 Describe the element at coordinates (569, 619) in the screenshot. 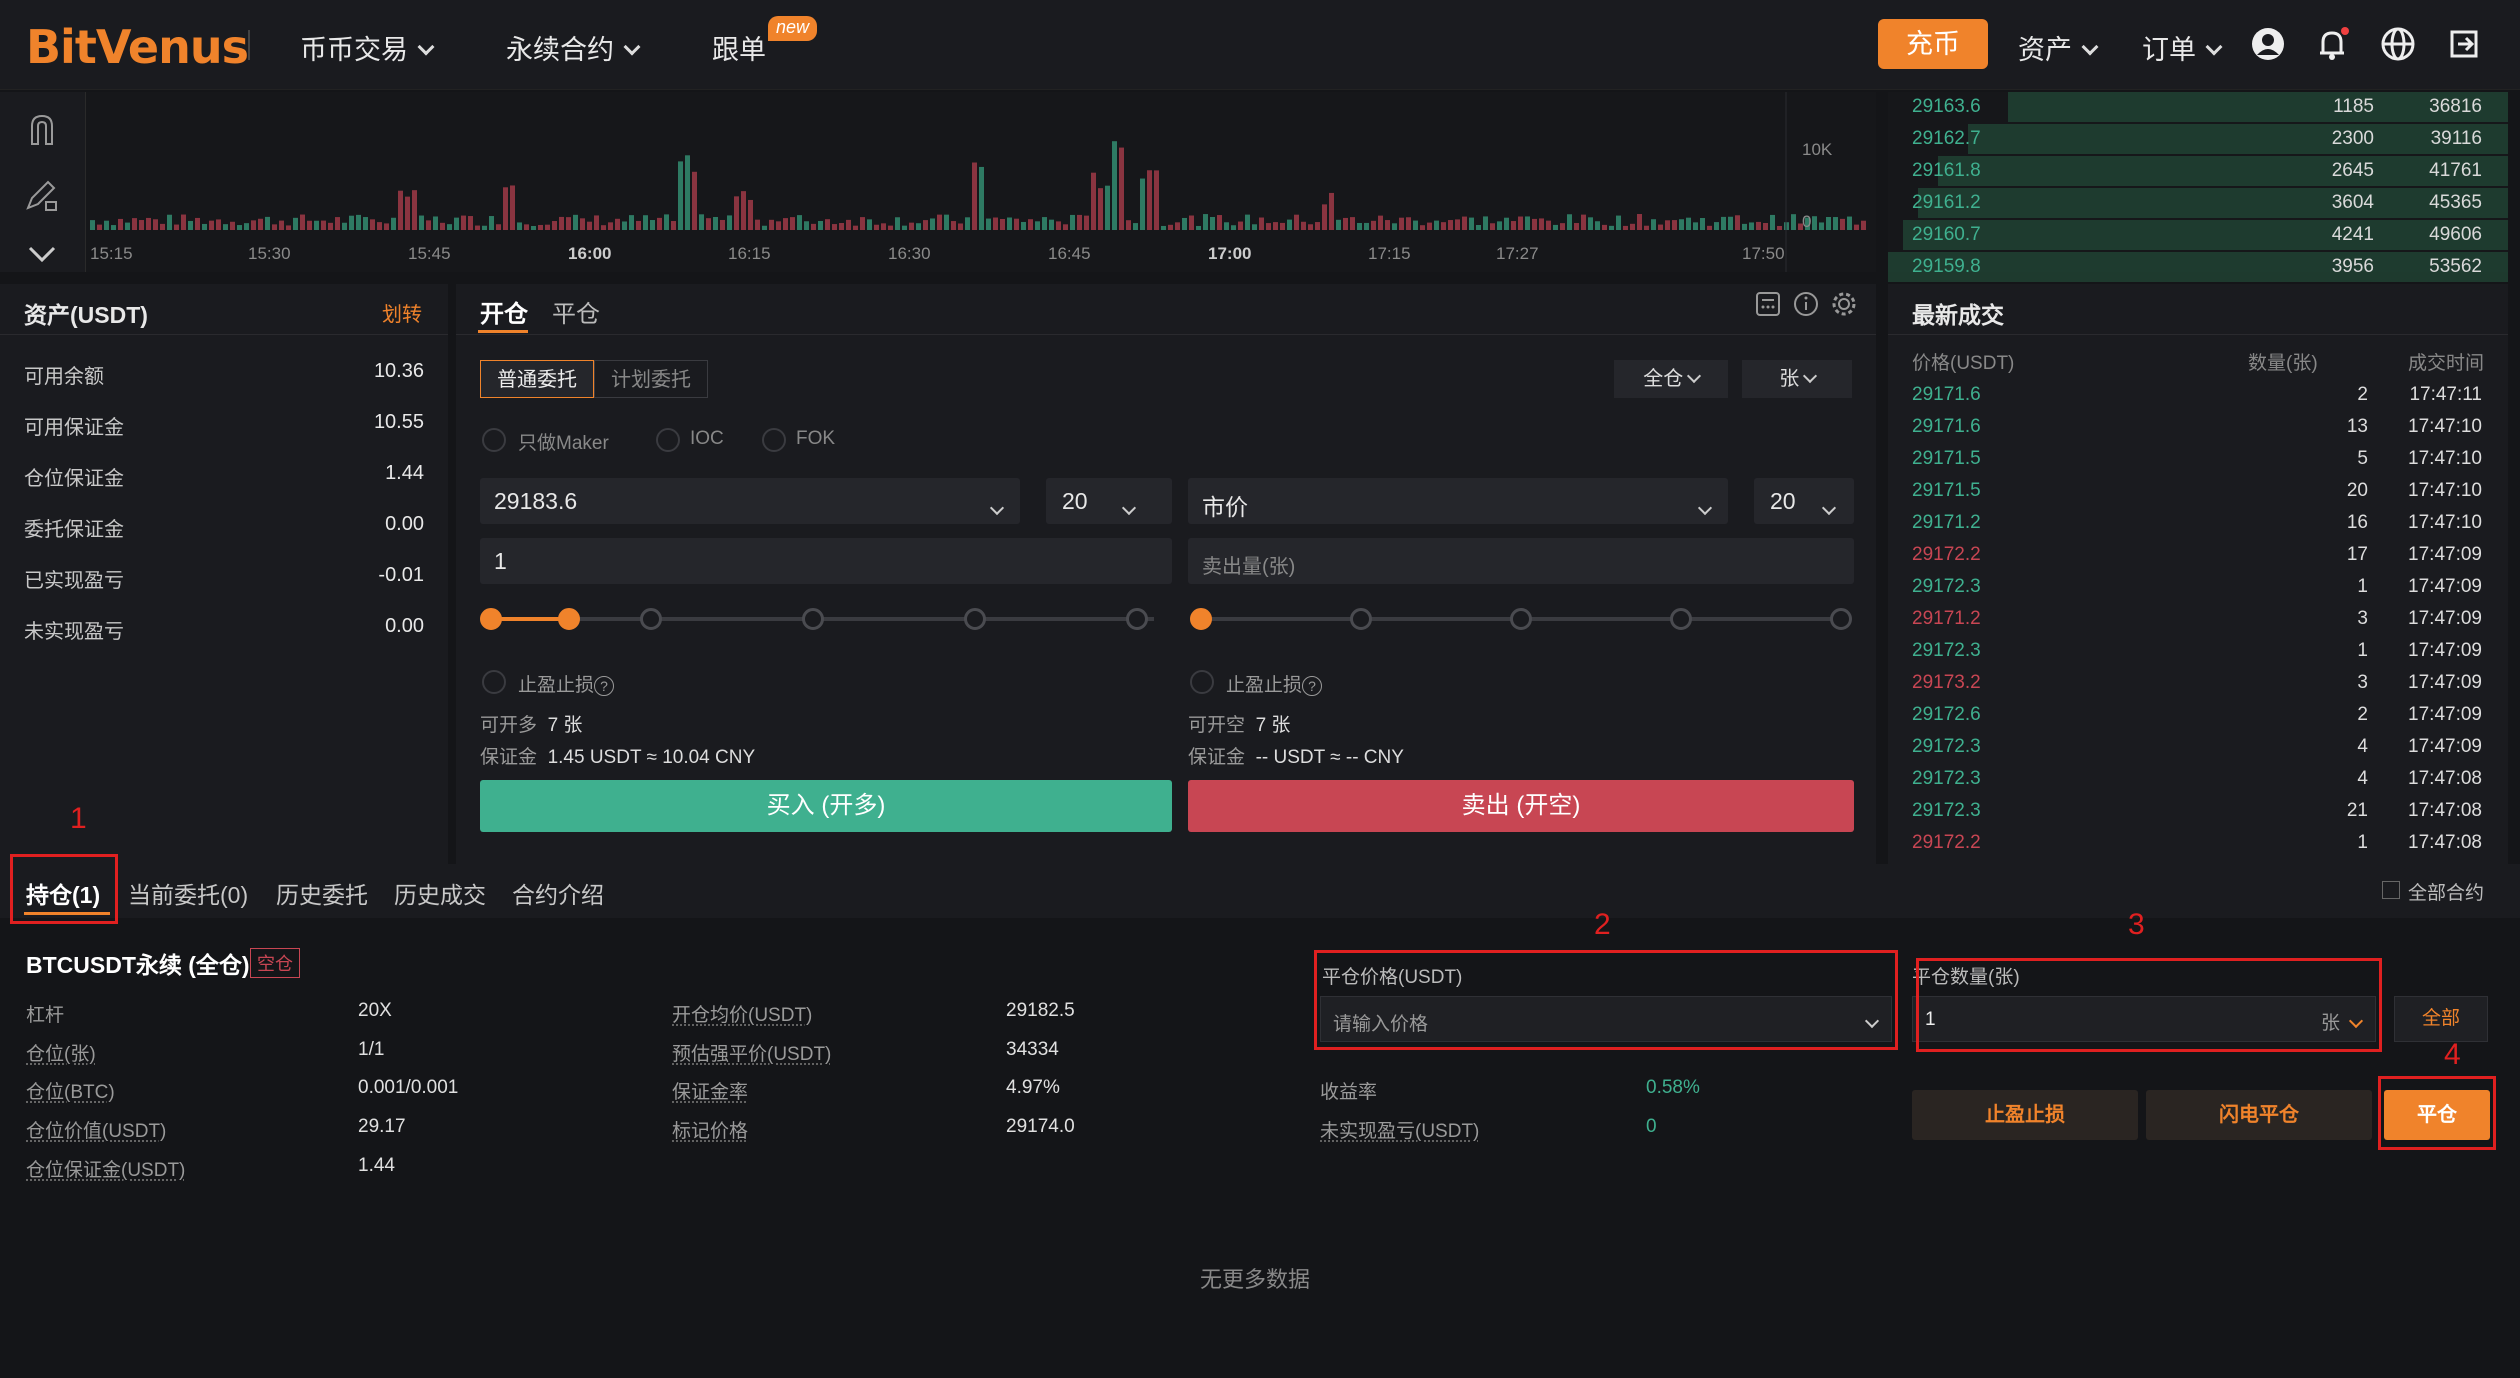

I see `buy-slider-handle` at that location.